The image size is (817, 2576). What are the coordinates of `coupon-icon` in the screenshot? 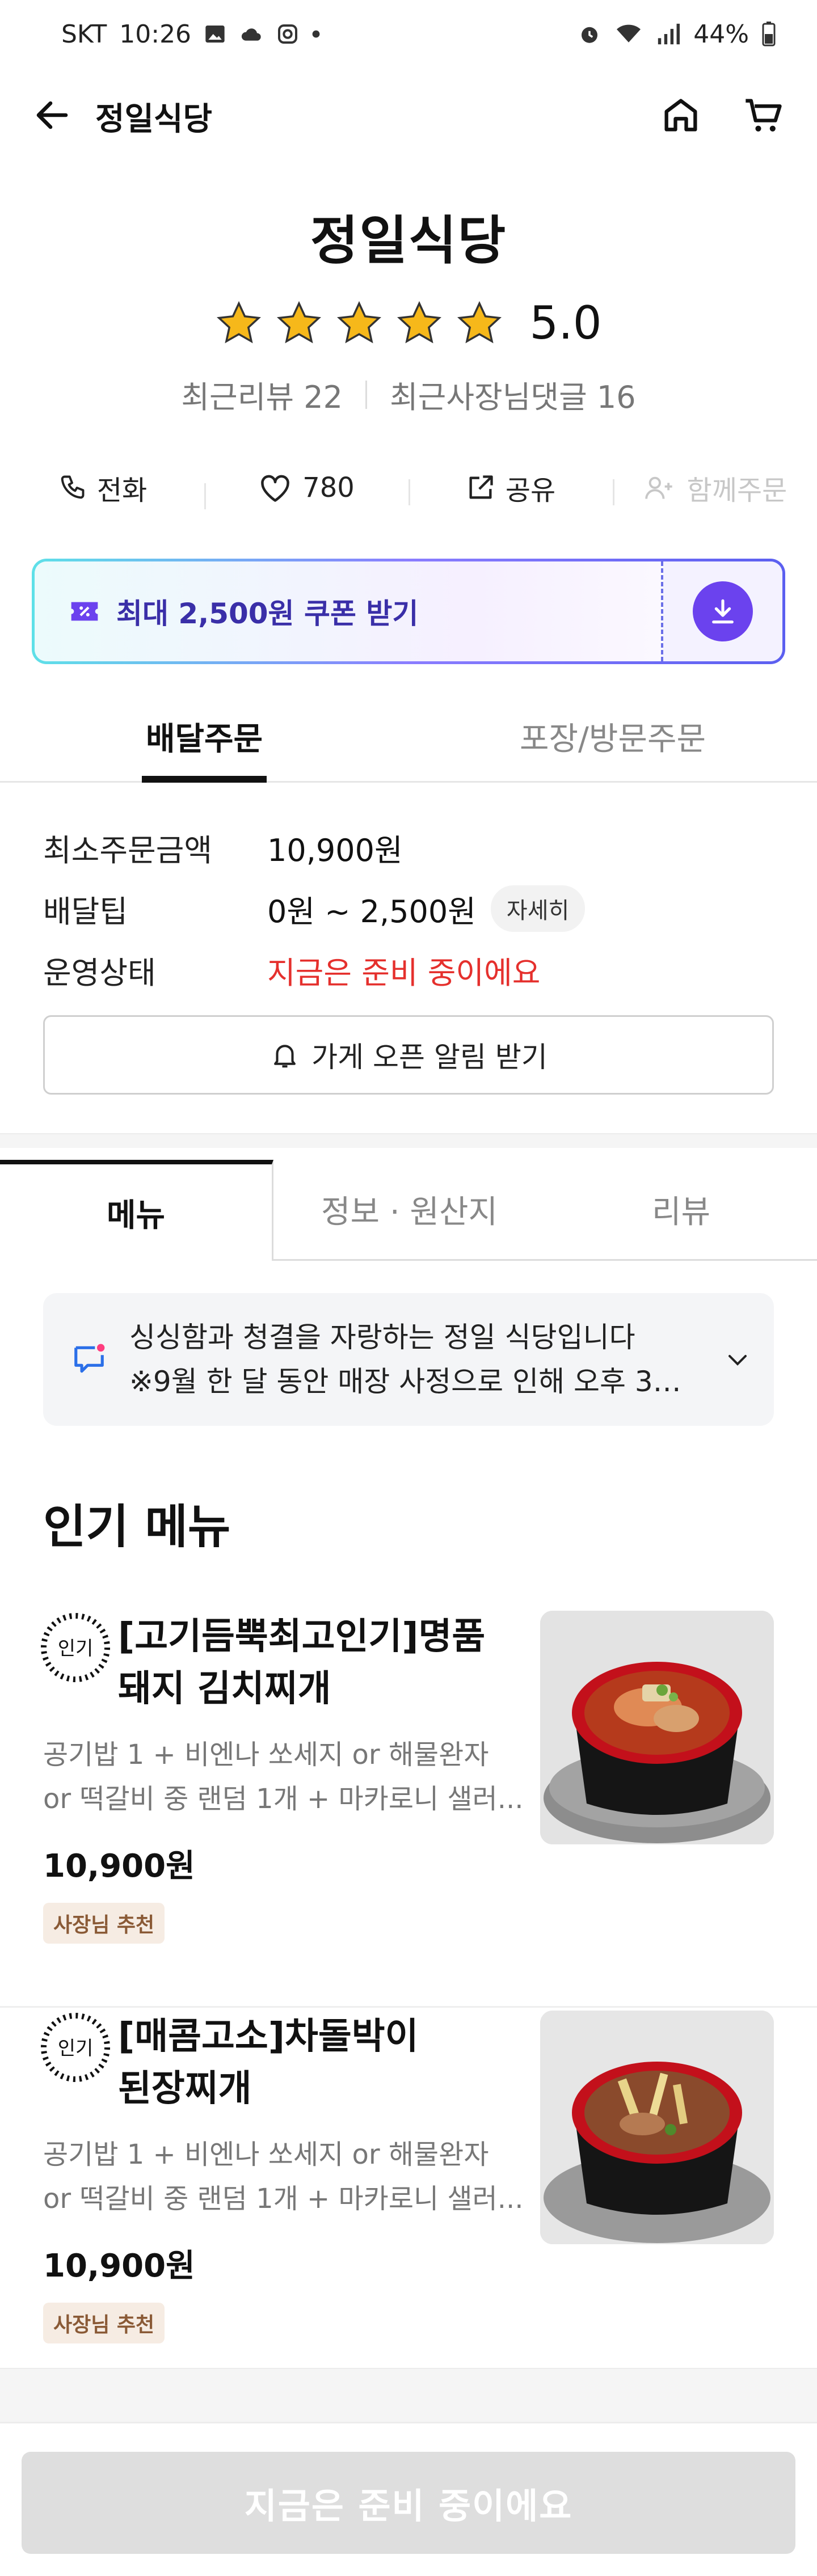 It's located at (84, 611).